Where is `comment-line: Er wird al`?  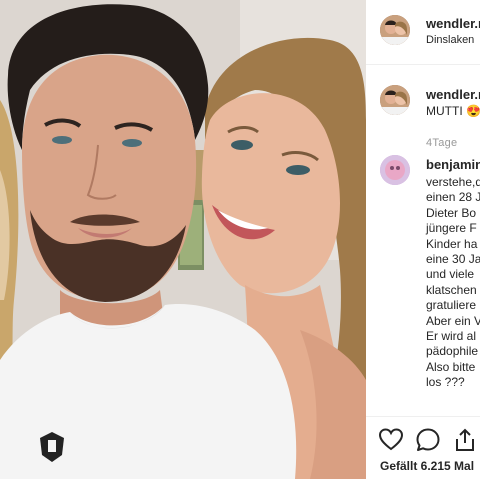
comment-line: Er wird al is located at coordinates (451, 335).